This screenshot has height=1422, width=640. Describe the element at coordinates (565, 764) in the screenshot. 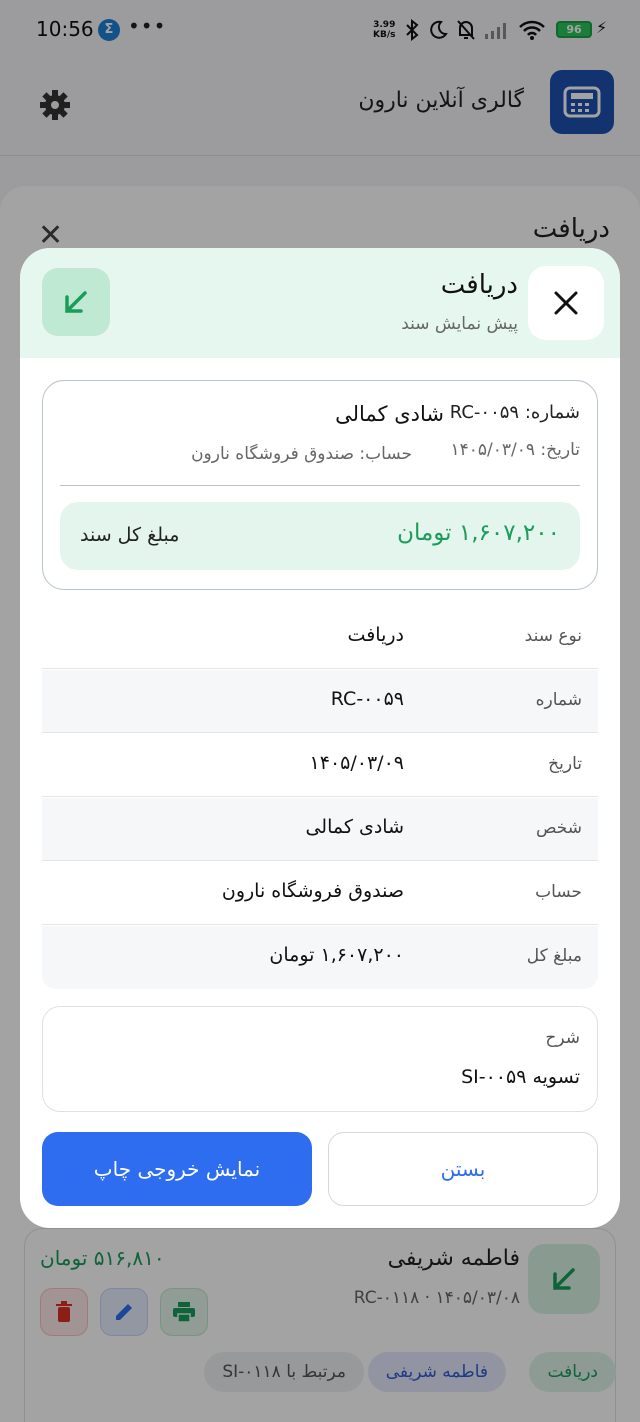

I see `detail-label: تاریخ` at that location.